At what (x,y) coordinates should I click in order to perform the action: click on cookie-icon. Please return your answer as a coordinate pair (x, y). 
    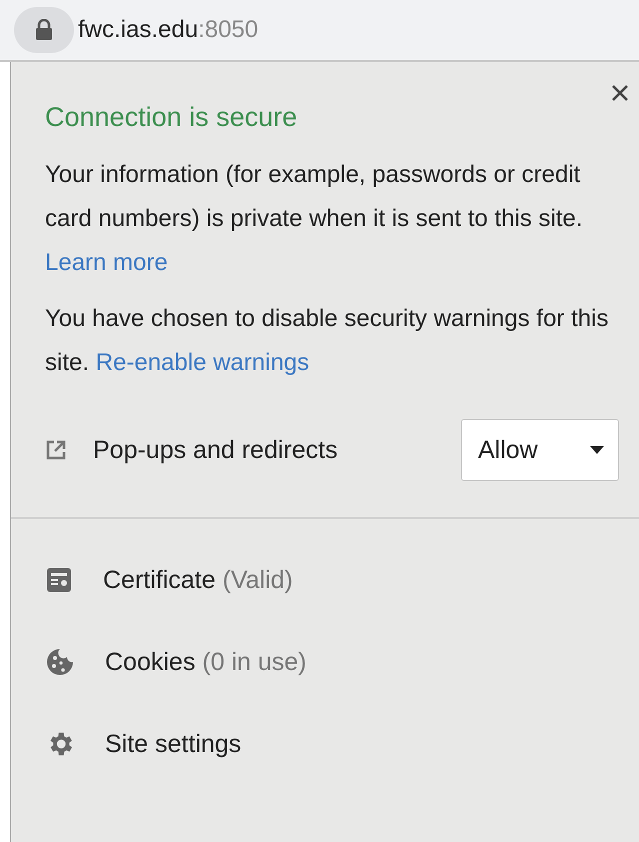
    Looking at the image, I should click on (60, 662).